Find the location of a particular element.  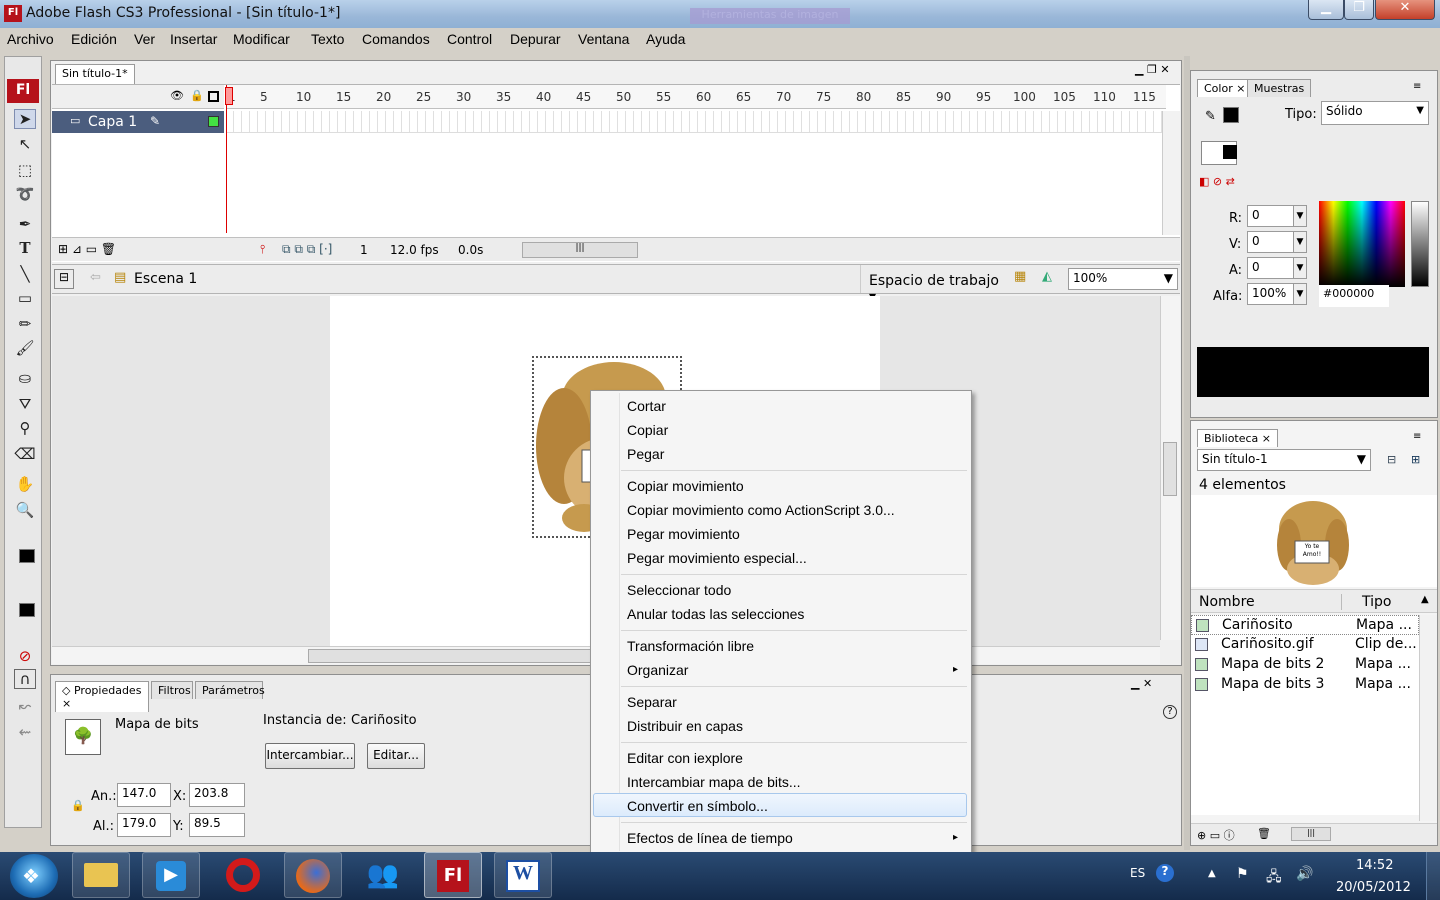

menu-archivo: Archivo is located at coordinates (30, 39).